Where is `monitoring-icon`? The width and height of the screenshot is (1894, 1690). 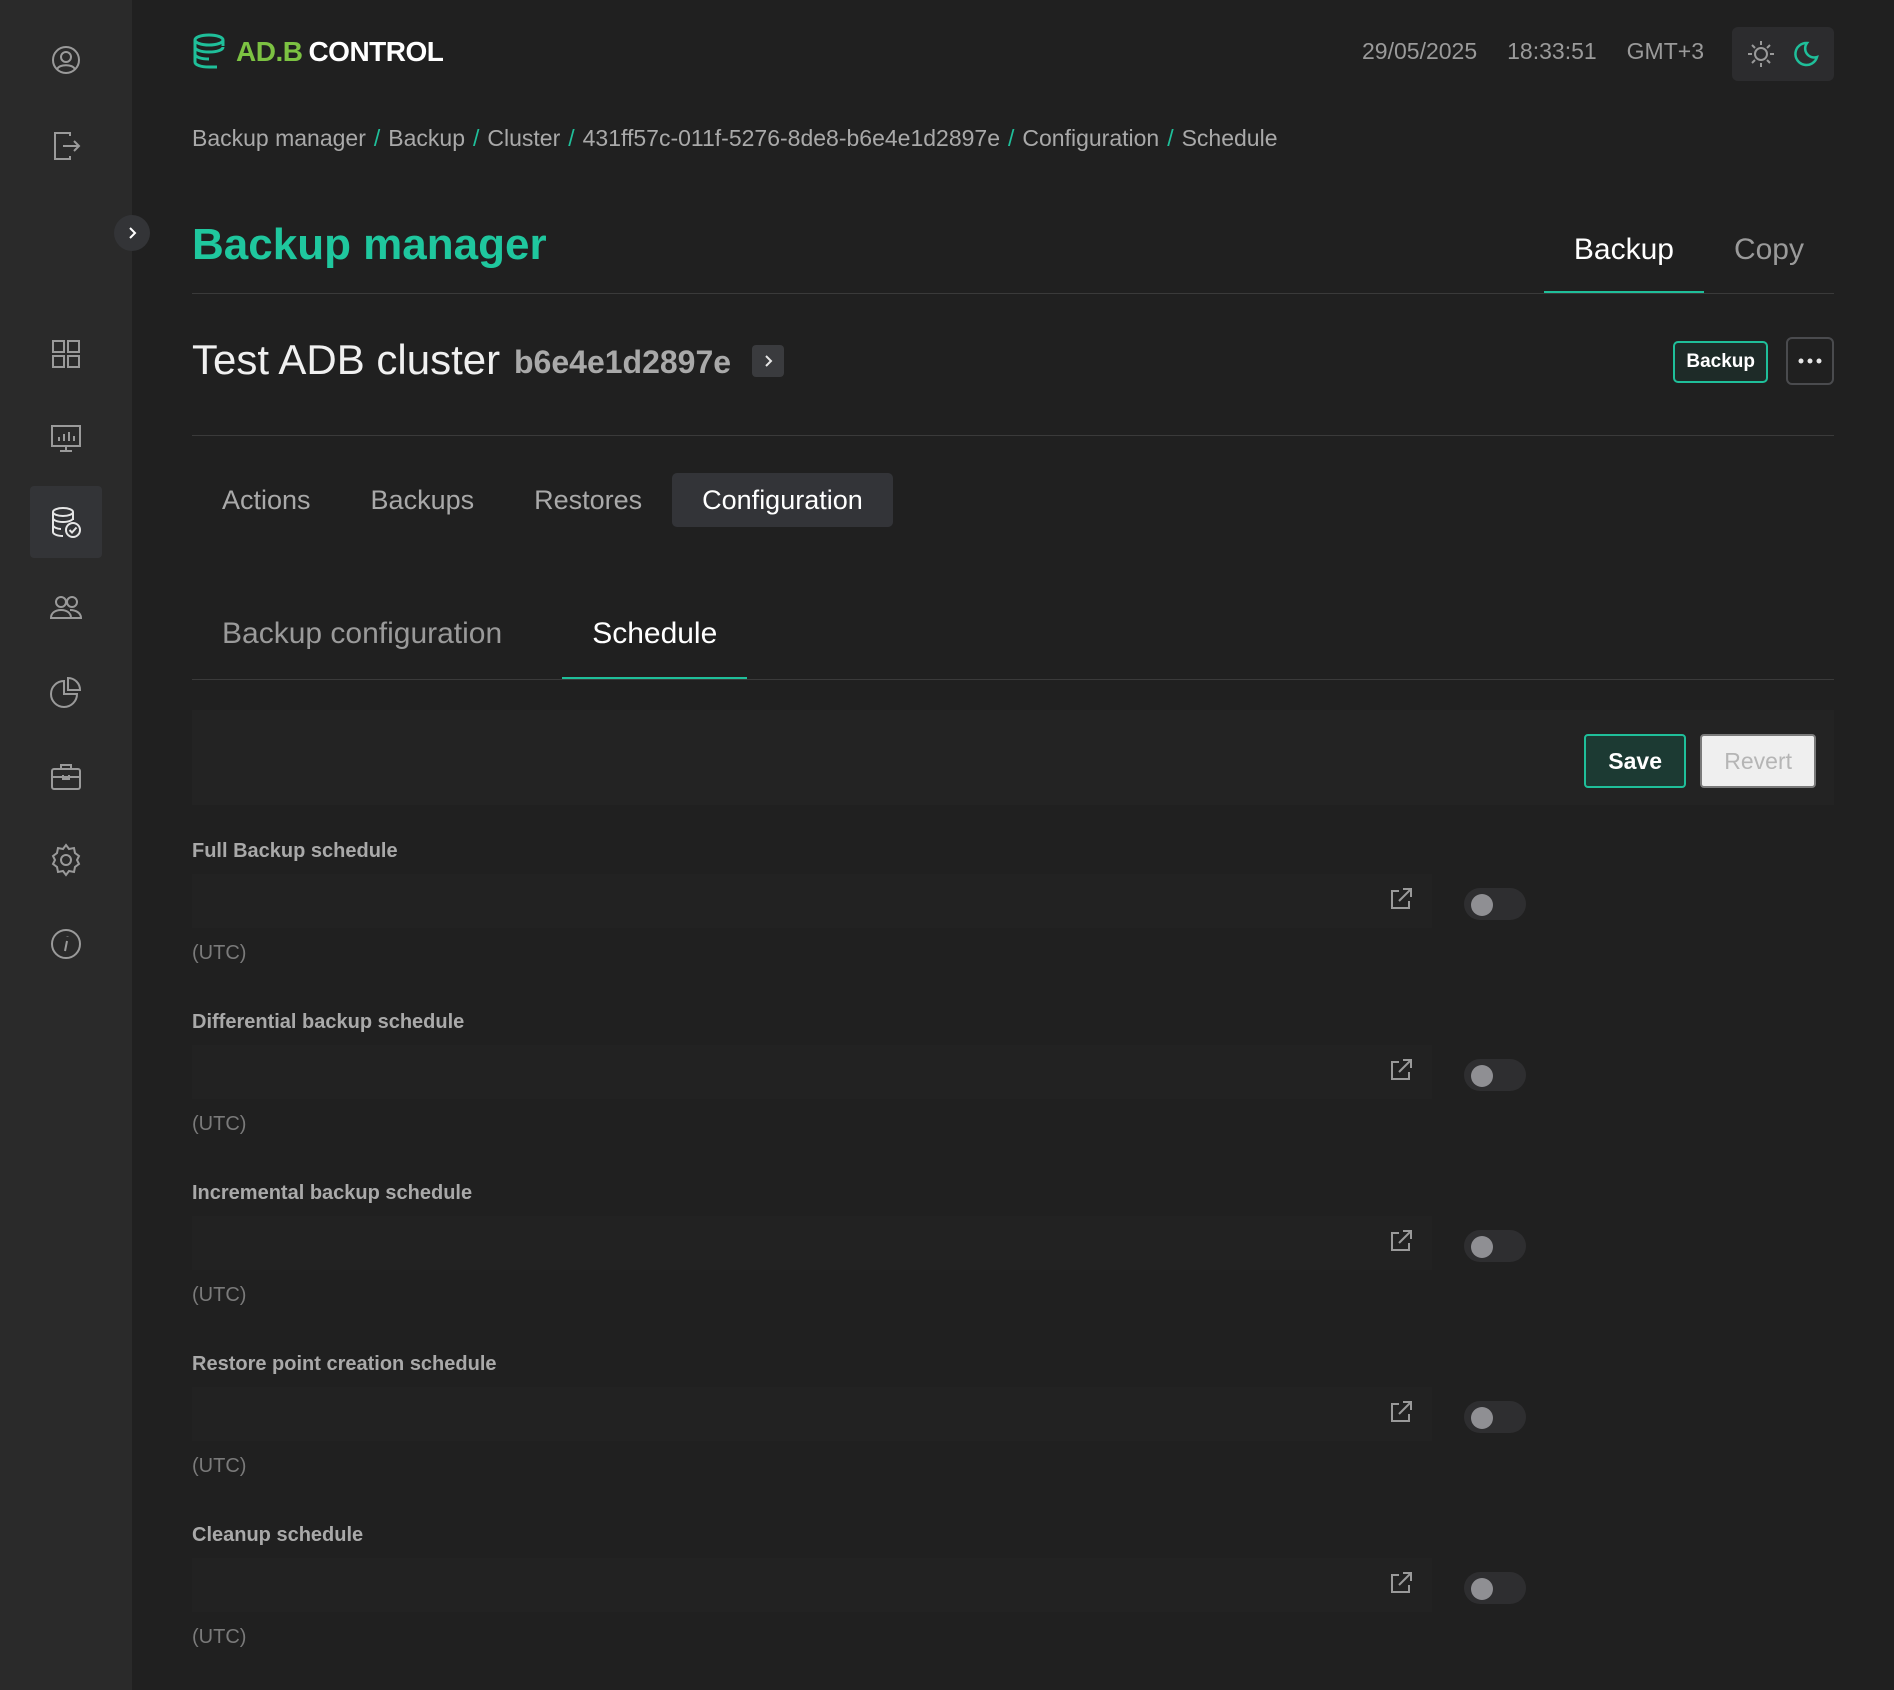
monitoring-icon is located at coordinates (66, 438).